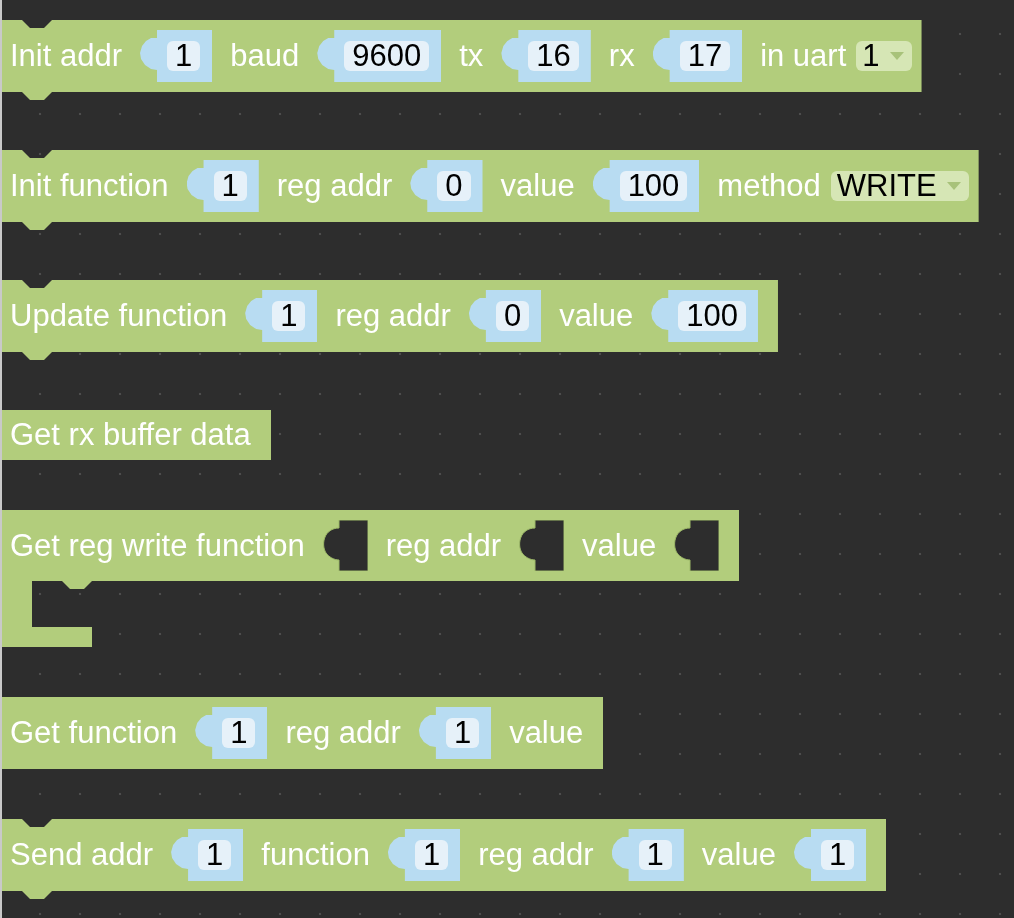 The height and width of the screenshot is (918, 1014). I want to click on block-label: rx, so click(621, 56).